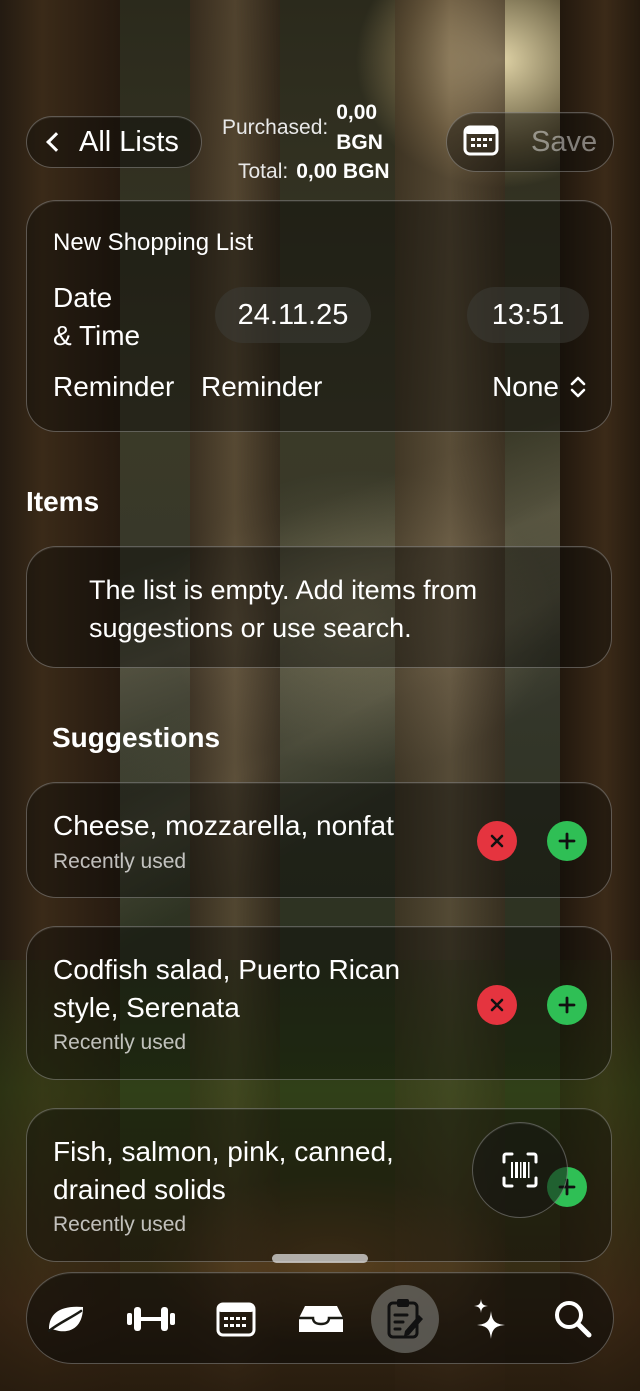  I want to click on tab-bar, so click(320, 1318).